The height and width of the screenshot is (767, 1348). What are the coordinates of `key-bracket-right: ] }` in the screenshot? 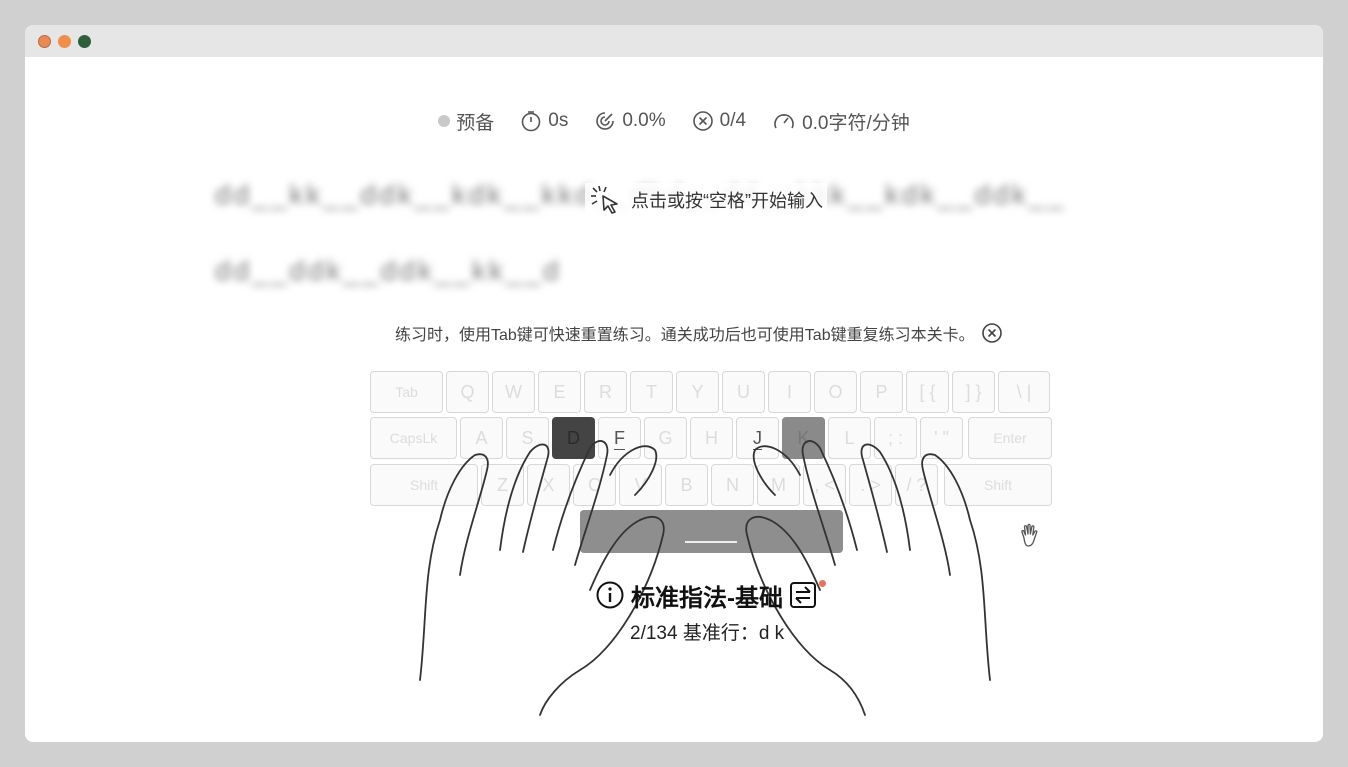 It's located at (973, 392).